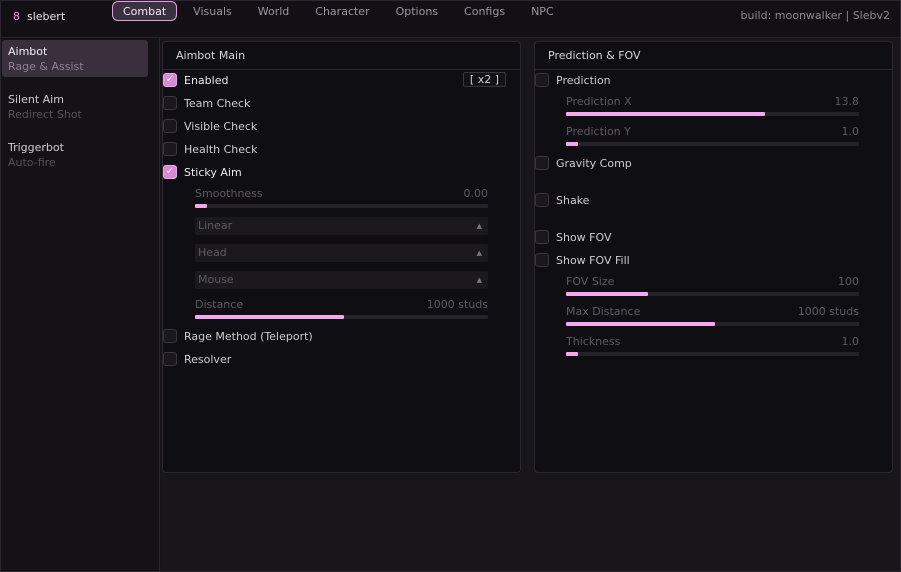 This screenshot has width=901, height=572. What do you see at coordinates (542, 80) in the screenshot?
I see `prediction-checkbox` at bounding box center [542, 80].